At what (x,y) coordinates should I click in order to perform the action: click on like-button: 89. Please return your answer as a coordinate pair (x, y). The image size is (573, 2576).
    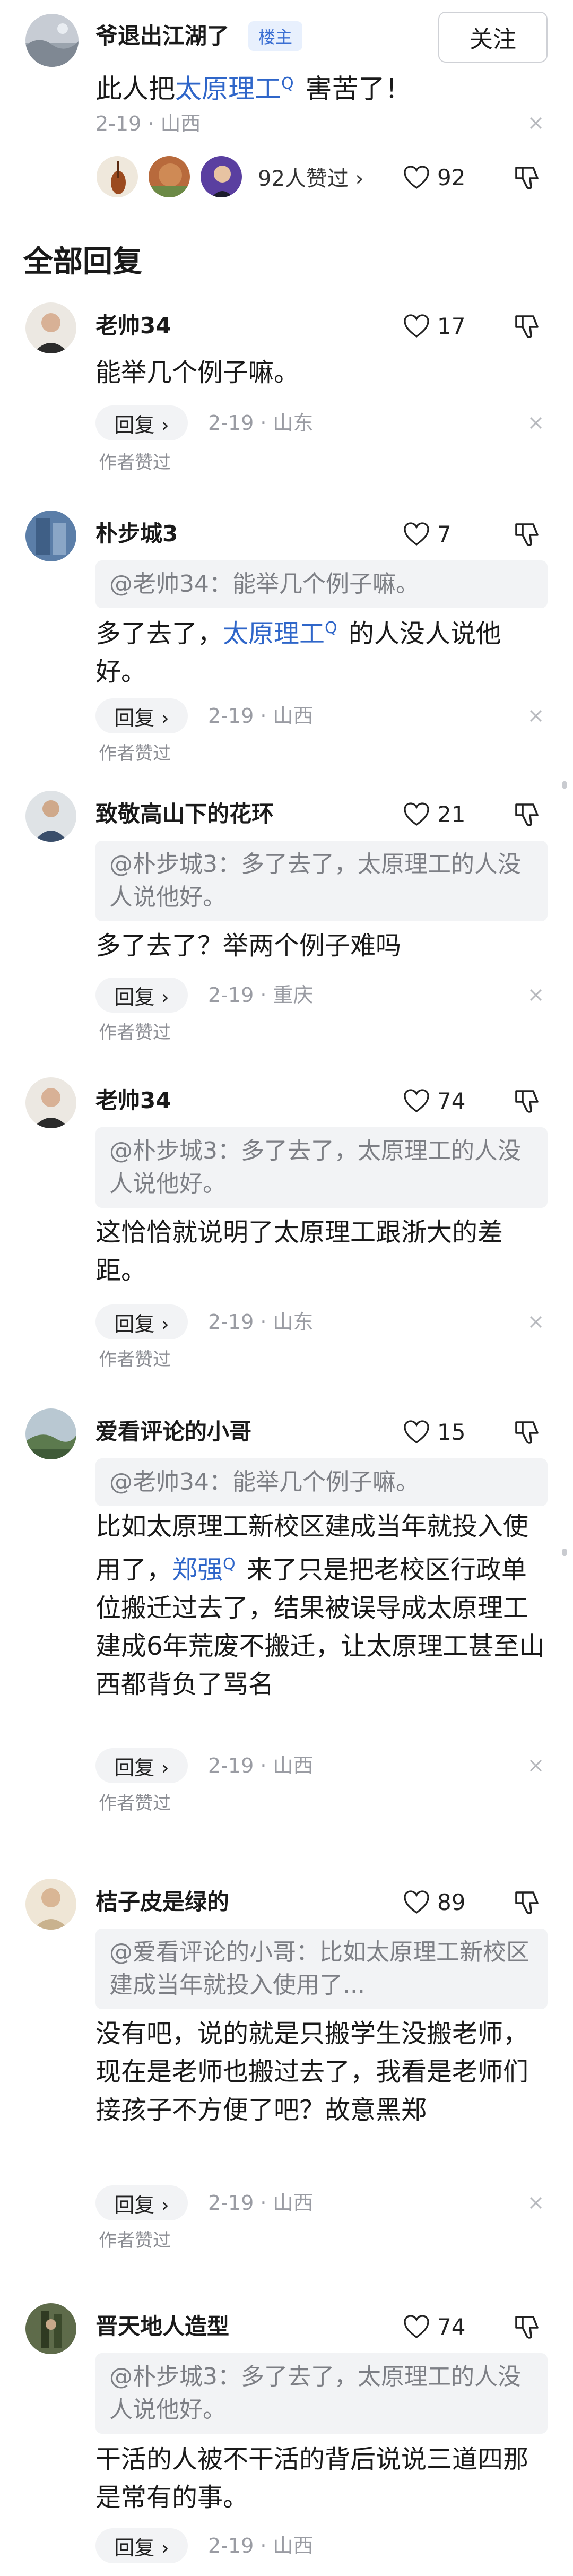
    Looking at the image, I should click on (434, 1902).